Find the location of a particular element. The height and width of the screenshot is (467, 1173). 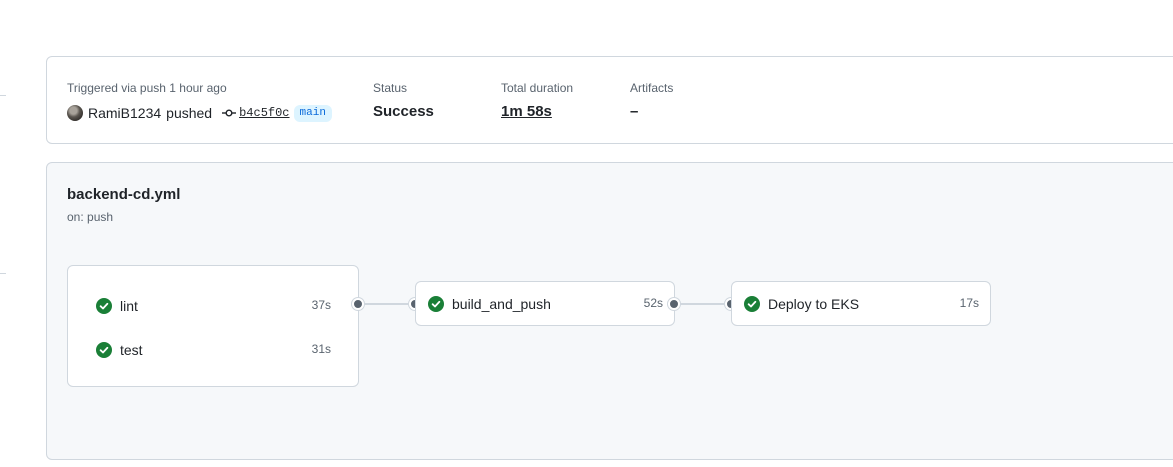

job-duration: 31s is located at coordinates (321, 349).